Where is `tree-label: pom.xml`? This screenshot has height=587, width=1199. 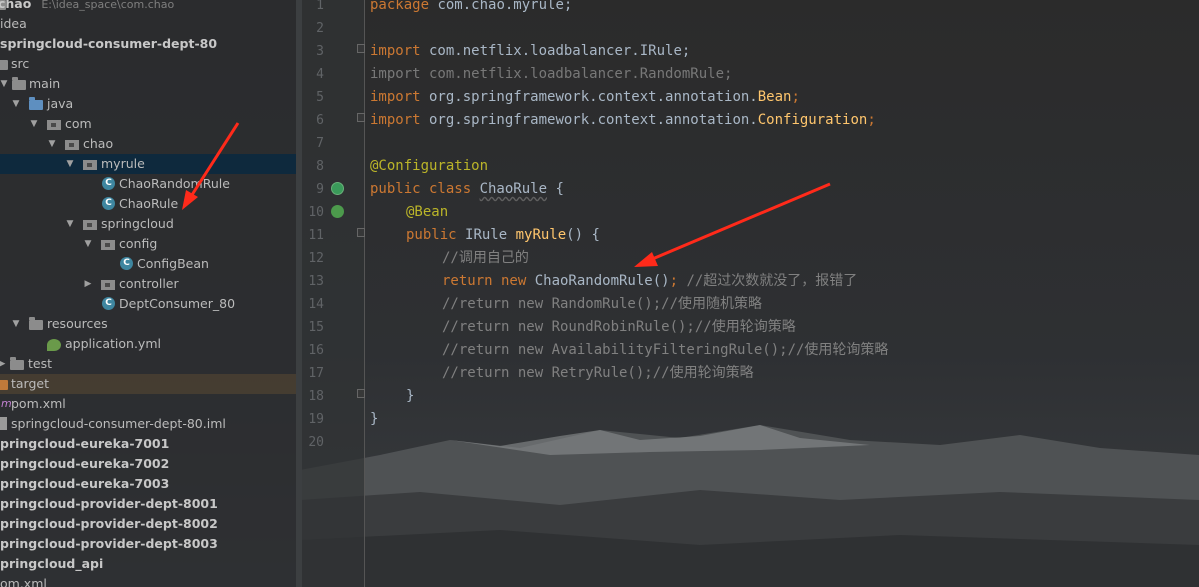 tree-label: pom.xml is located at coordinates (38, 403).